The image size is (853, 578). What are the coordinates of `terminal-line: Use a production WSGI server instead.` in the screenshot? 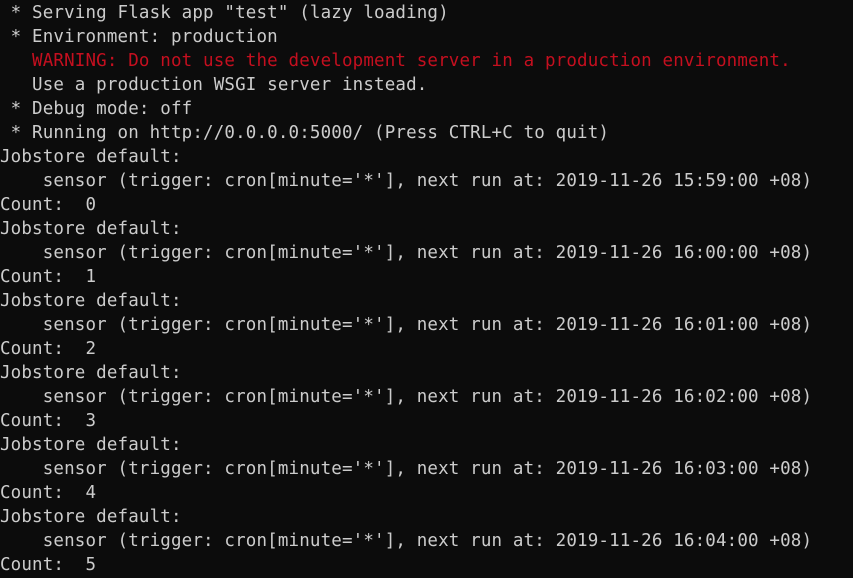 It's located at (214, 85).